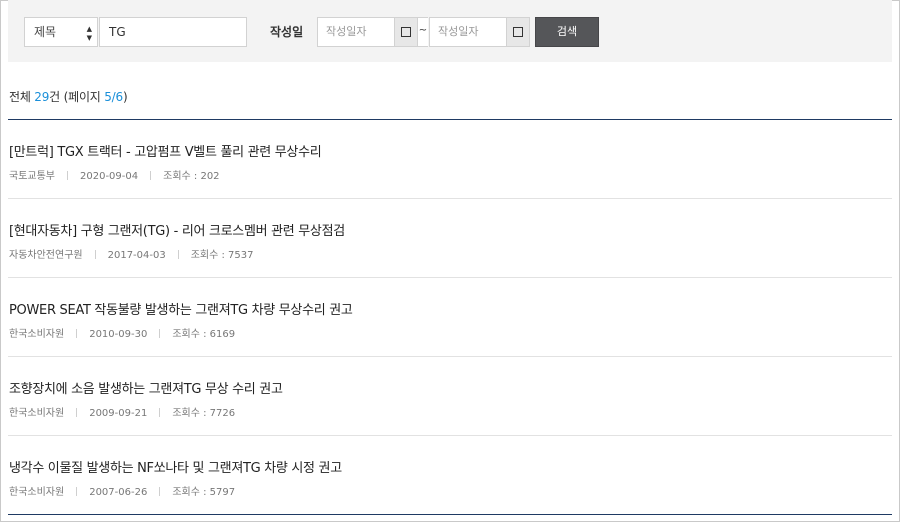 Image resolution: width=900 pixels, height=522 pixels. I want to click on date-to-calendar-button, so click(518, 32).